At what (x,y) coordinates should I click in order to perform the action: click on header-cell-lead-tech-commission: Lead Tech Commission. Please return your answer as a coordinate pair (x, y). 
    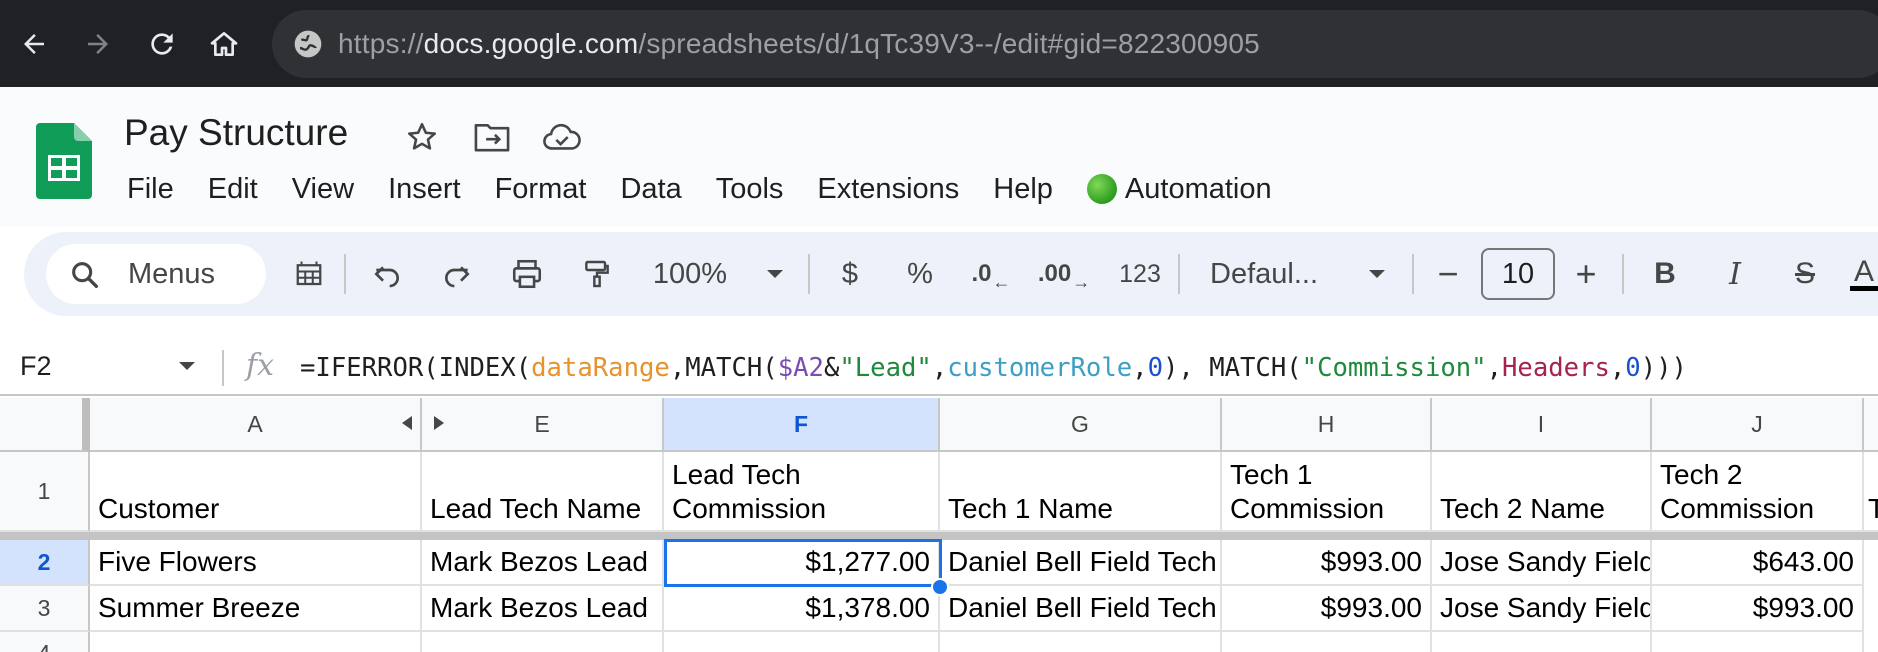
    Looking at the image, I should click on (802, 492).